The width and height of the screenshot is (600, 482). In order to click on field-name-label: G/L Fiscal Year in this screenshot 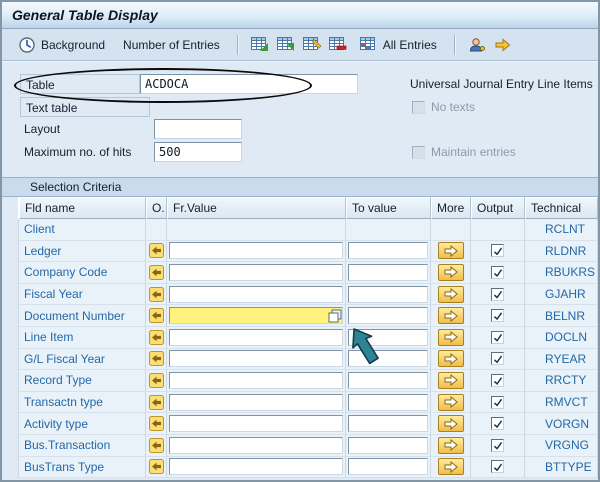, I will do `click(62, 359)`.